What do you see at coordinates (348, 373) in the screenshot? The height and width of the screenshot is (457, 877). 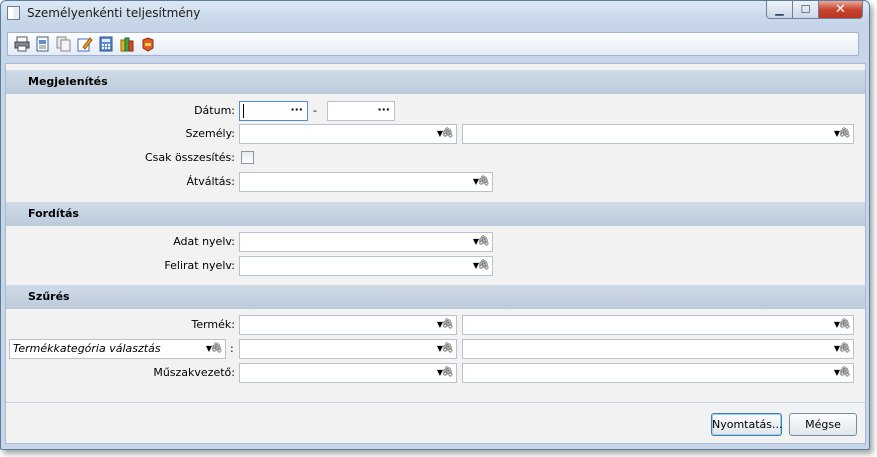 I see `shift-leader-combo-1: ▼ 🖇` at bounding box center [348, 373].